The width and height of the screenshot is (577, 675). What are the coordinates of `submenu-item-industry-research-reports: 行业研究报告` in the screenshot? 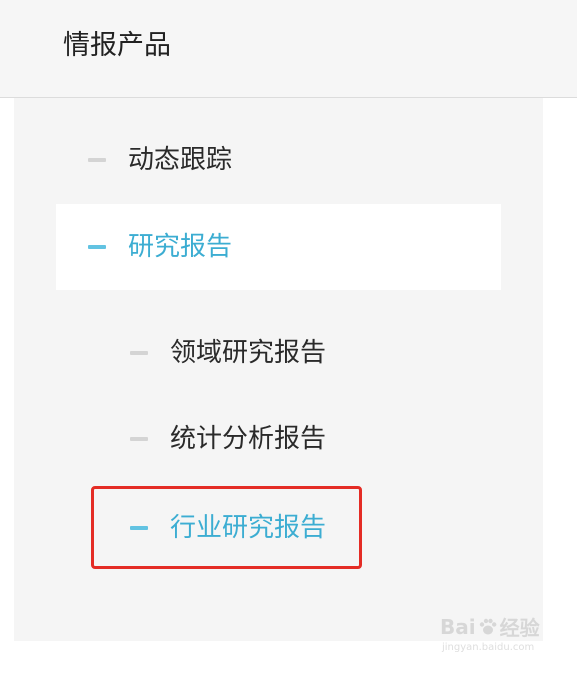 It's located at (226, 527).